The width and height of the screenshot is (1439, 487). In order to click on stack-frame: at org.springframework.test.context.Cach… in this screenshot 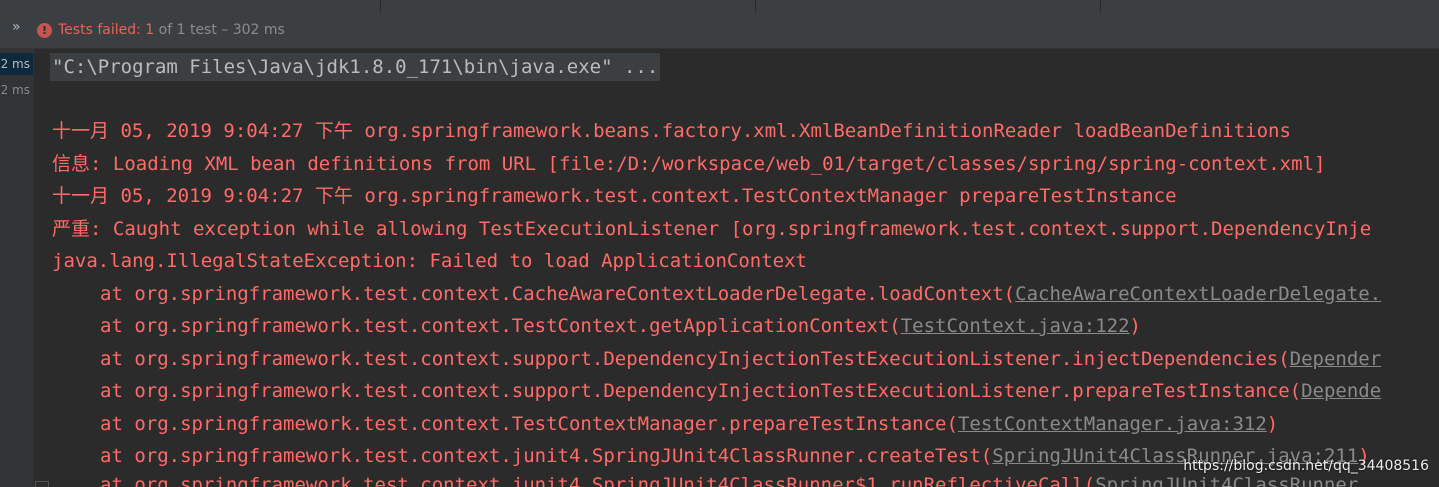, I will do `click(716, 294)`.